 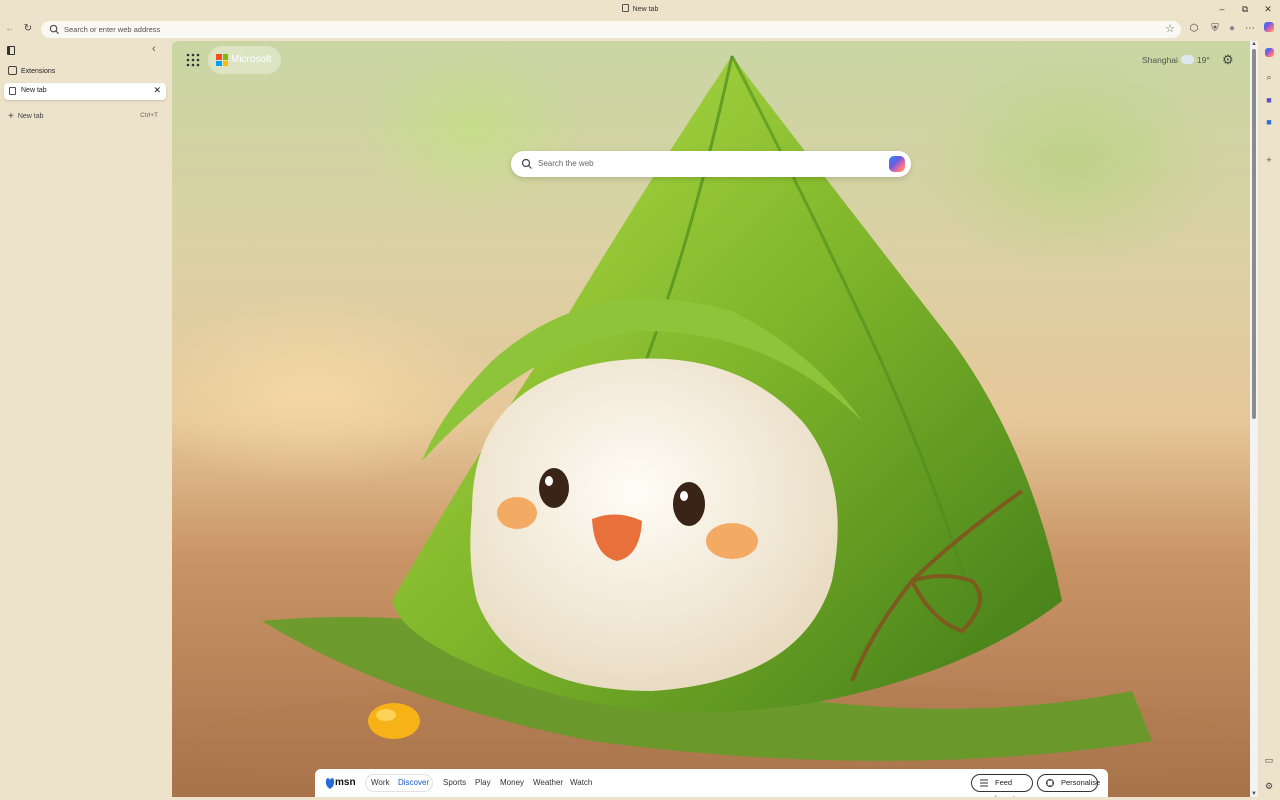 What do you see at coordinates (1245, 9) in the screenshot?
I see `restore-button: ⧉` at bounding box center [1245, 9].